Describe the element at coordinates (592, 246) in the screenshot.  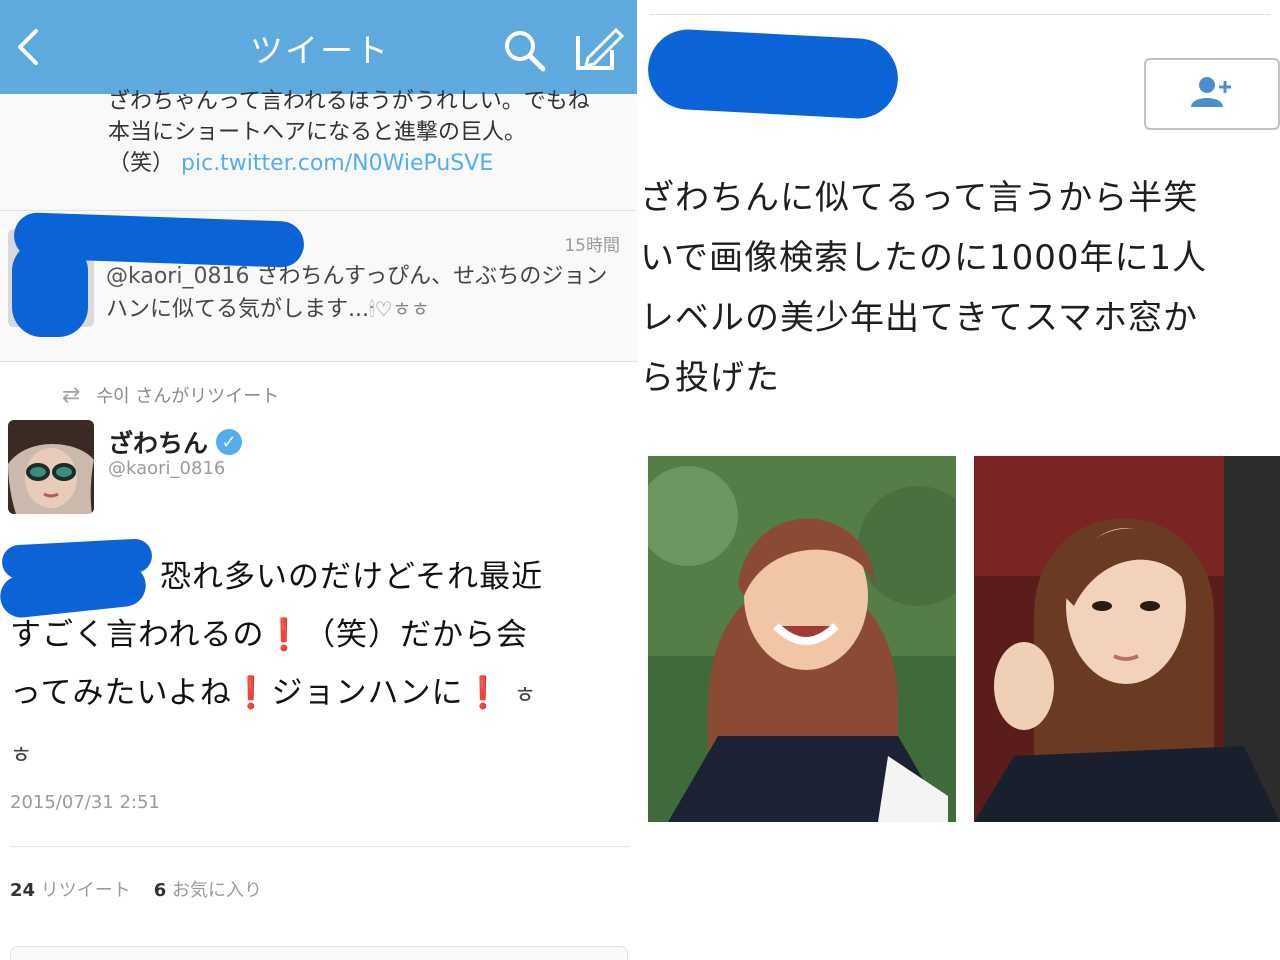
I see `reply-timestamp: 15時間` at that location.